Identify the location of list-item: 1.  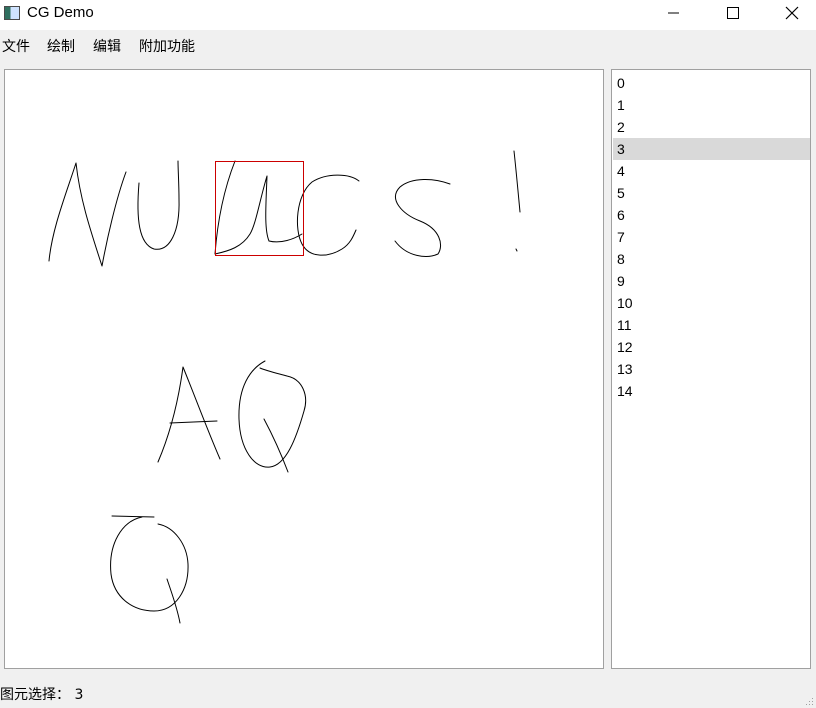
(711, 105).